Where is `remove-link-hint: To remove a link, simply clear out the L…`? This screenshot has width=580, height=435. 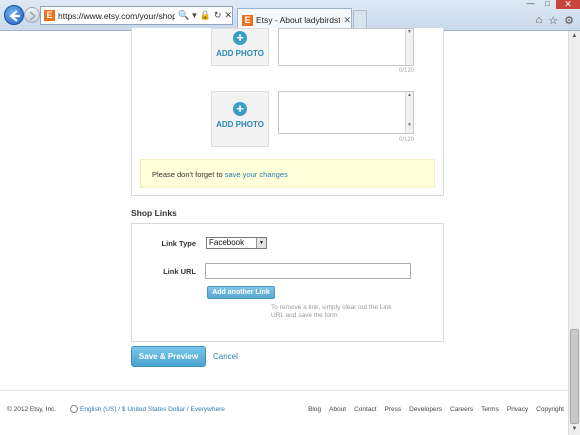
remove-link-hint: To remove a link, simply clear out the L… is located at coordinates (331, 311).